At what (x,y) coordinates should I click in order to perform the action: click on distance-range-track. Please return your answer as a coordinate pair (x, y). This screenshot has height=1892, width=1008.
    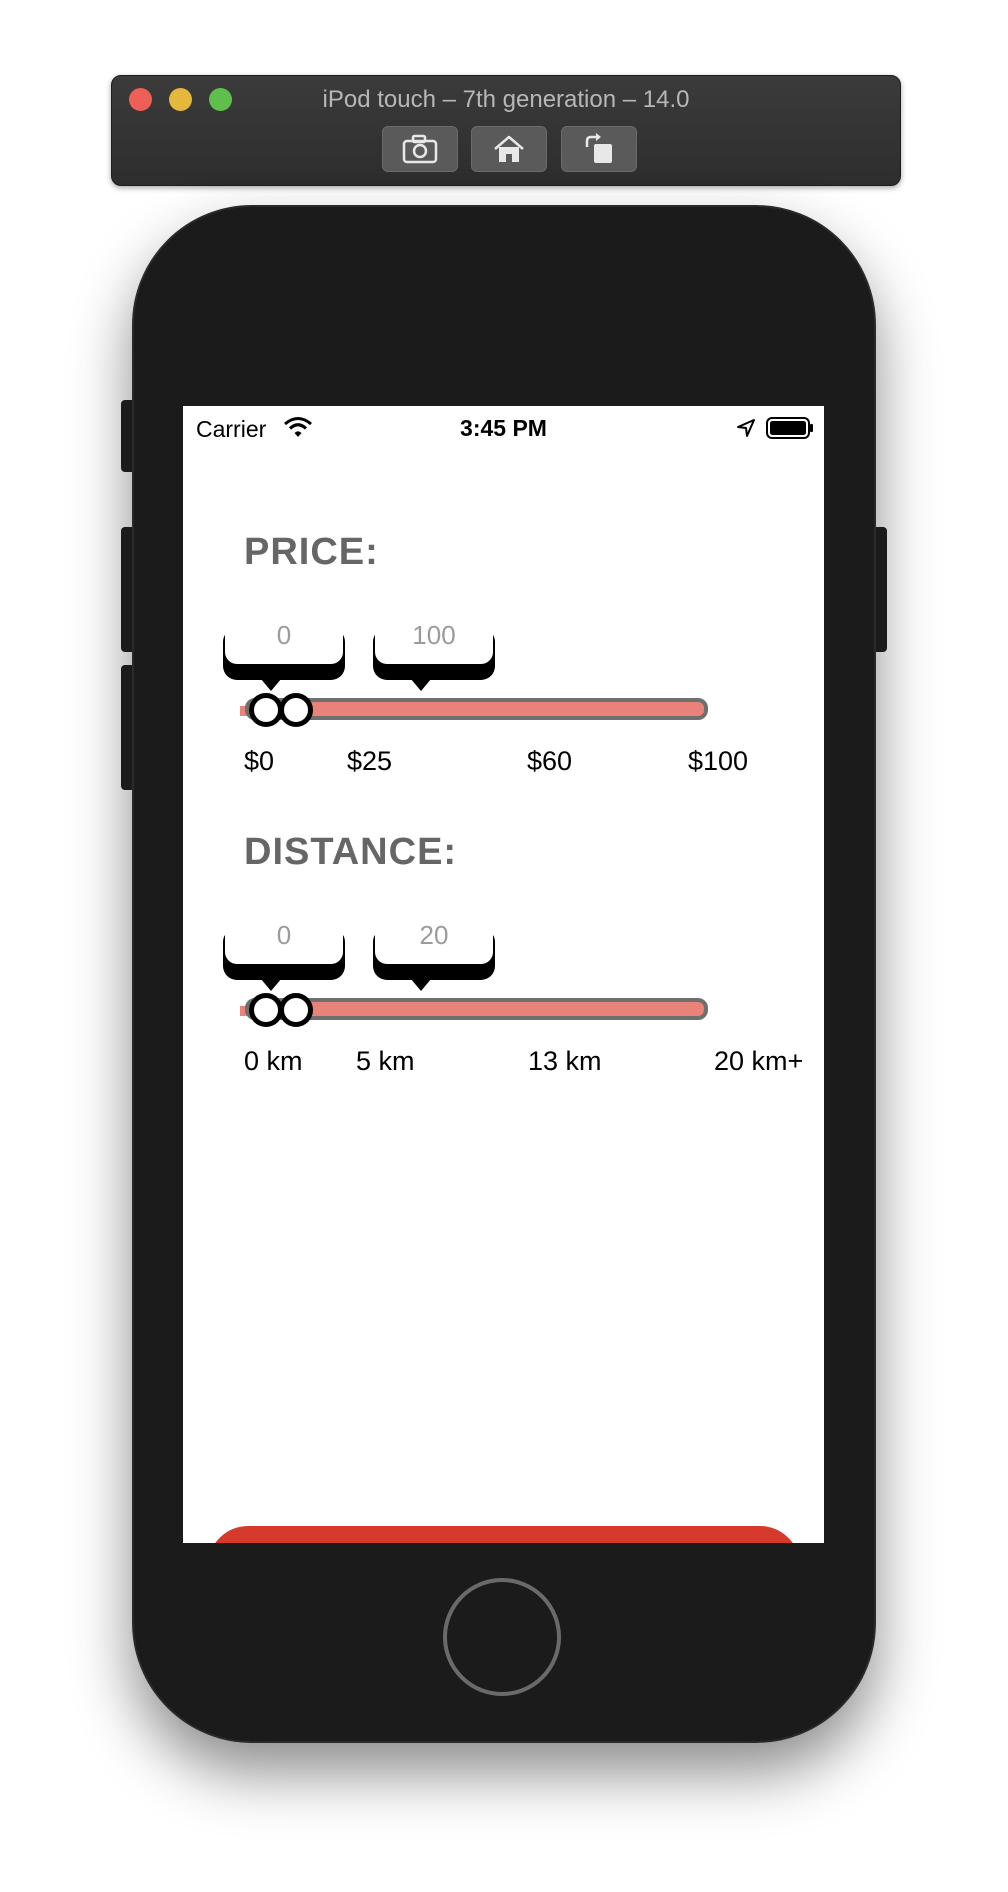
    Looking at the image, I should click on (476, 1009).